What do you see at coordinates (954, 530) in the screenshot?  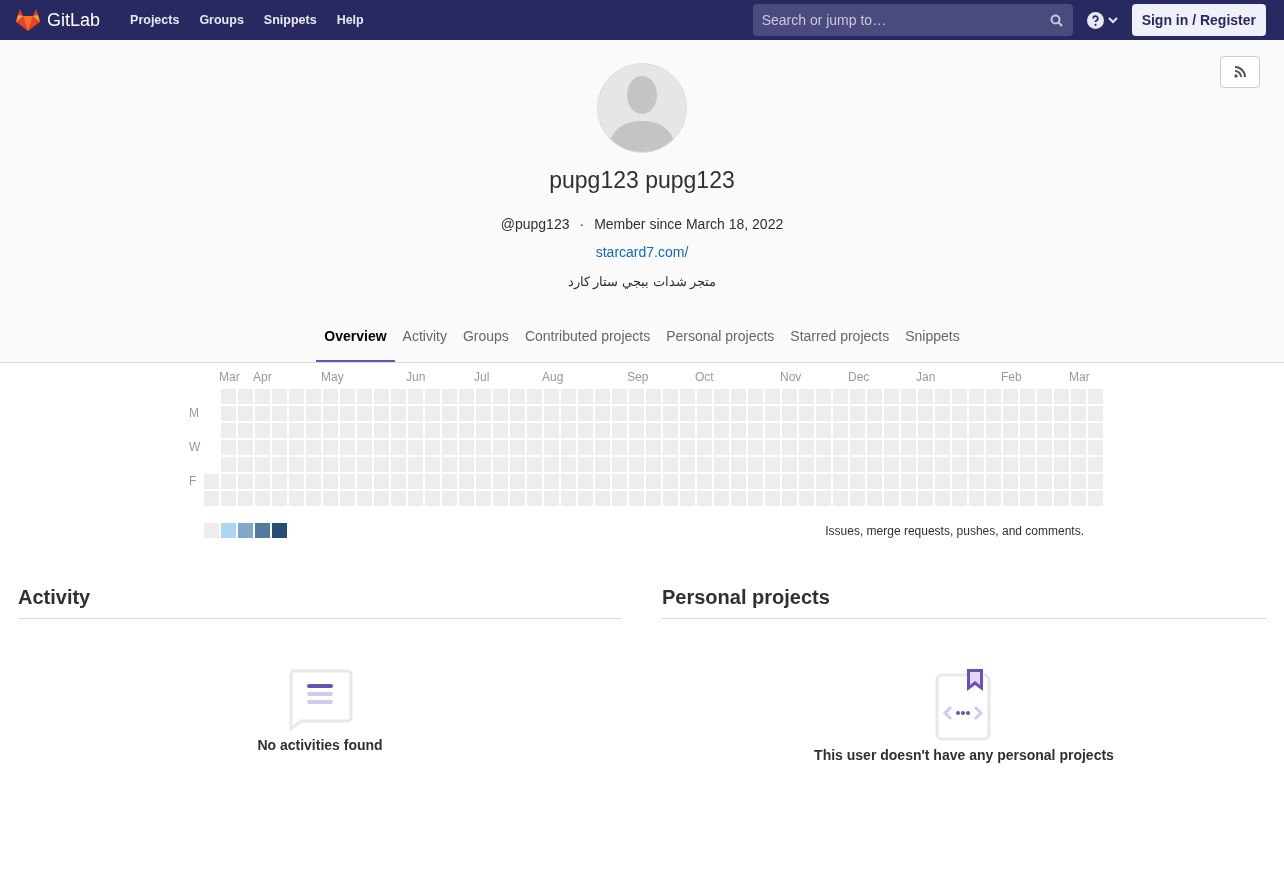 I see `calendar-caption: Issues, merge requests, pushes, and comments.` at bounding box center [954, 530].